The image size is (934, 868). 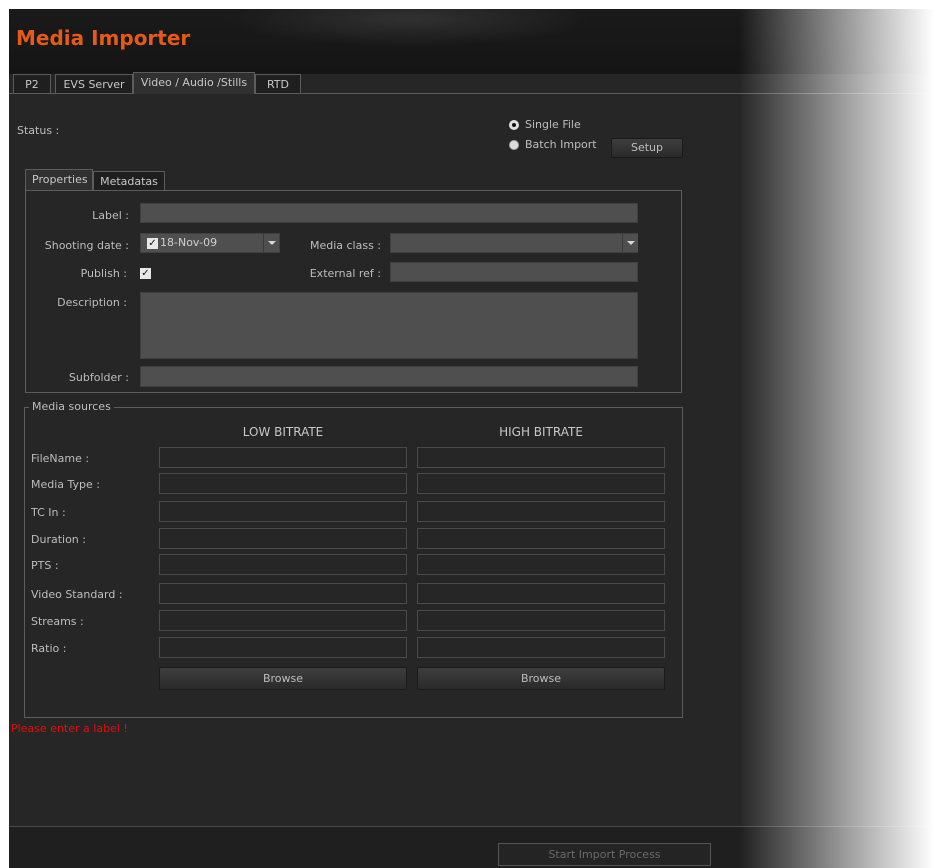 I want to click on publish-label: Publish :, so click(x=103, y=273).